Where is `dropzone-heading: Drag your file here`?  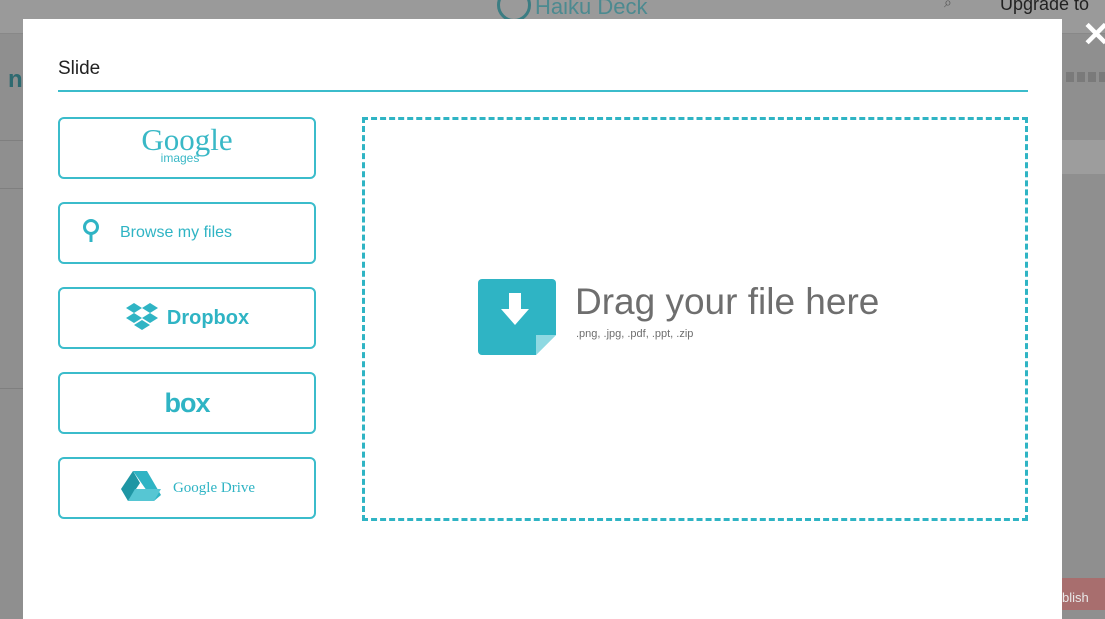
dropzone-heading: Drag your file here is located at coordinates (727, 301).